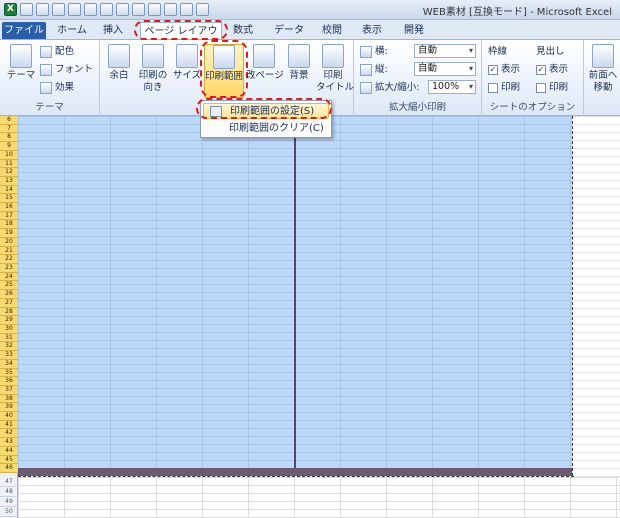  I want to click on row-header: 37, so click(9, 390).